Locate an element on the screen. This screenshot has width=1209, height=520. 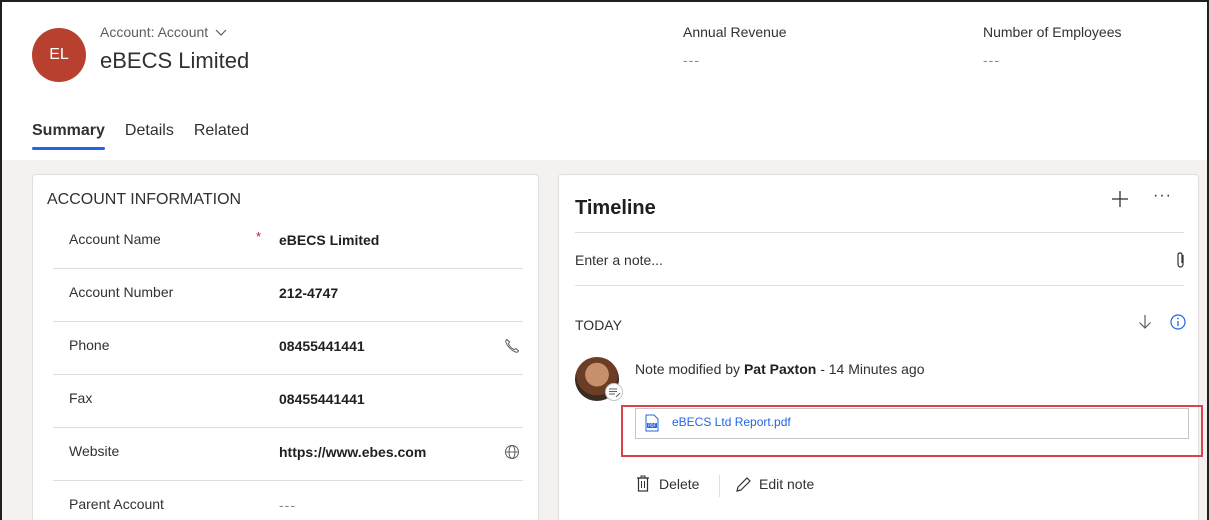
tab-details: Details is located at coordinates (149, 136).